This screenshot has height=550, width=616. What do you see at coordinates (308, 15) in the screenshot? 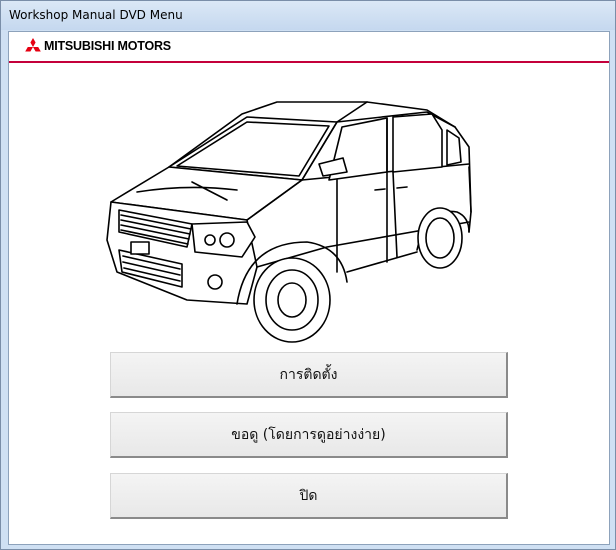
I see `title-bar: Workshop Manual DVD Menu` at bounding box center [308, 15].